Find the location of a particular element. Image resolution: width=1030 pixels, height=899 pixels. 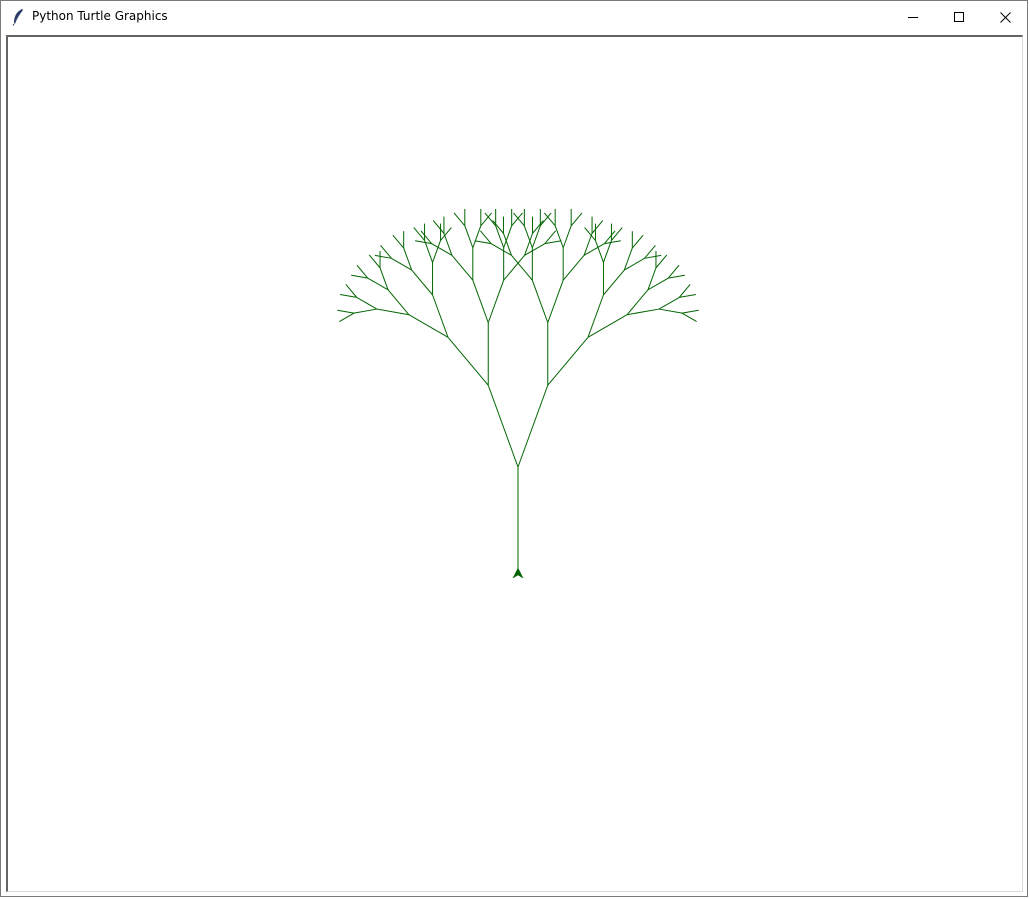

minimize-icon is located at coordinates (913, 17).